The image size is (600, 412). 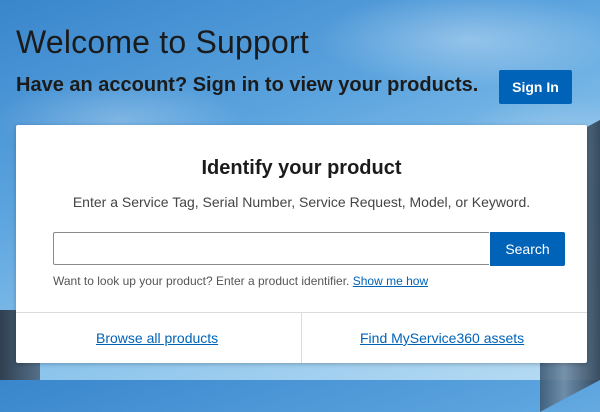 I want to click on show-me-how-link: Show me how, so click(x=390, y=281).